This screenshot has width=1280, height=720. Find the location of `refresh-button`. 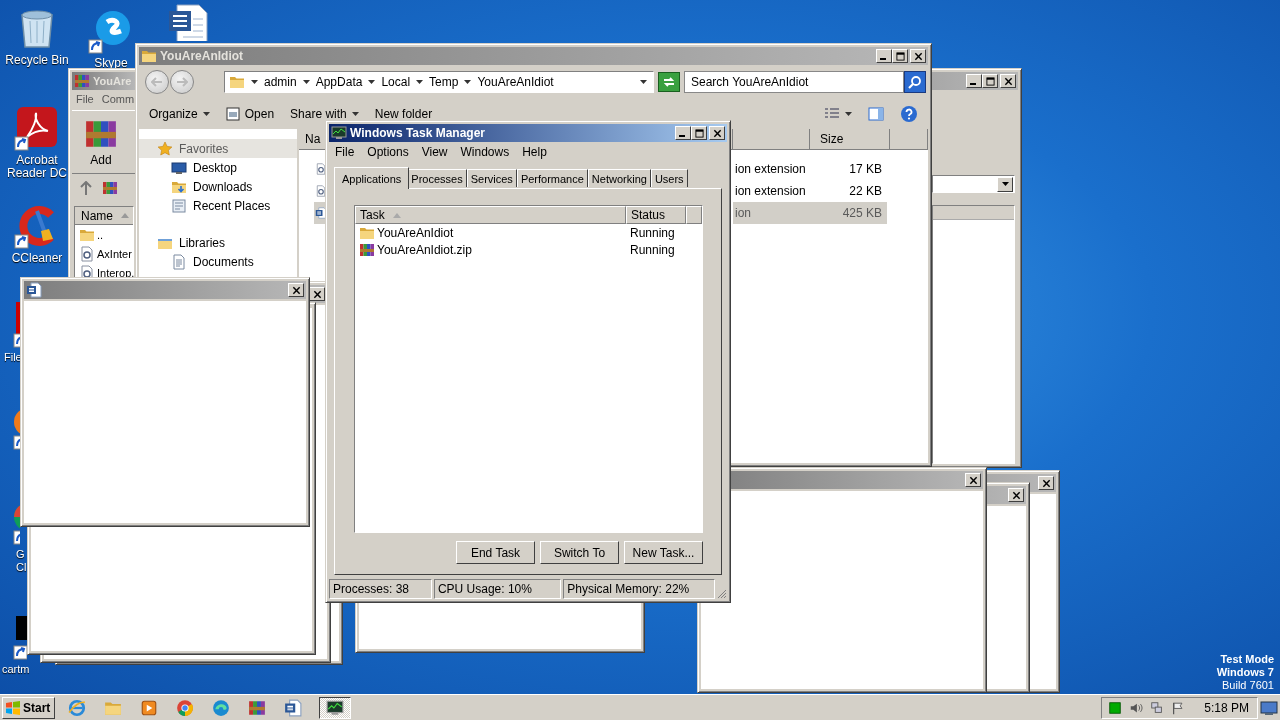

refresh-button is located at coordinates (669, 82).